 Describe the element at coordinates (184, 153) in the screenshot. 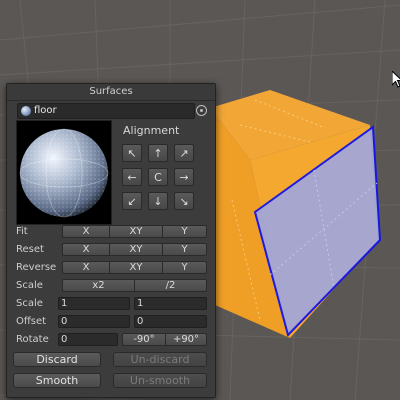

I see `align-top-right-button: ↗` at that location.